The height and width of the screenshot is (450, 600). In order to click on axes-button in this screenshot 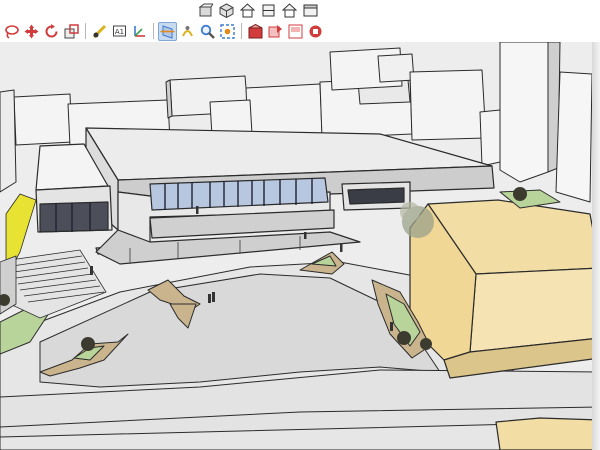, I will do `click(139, 31)`.